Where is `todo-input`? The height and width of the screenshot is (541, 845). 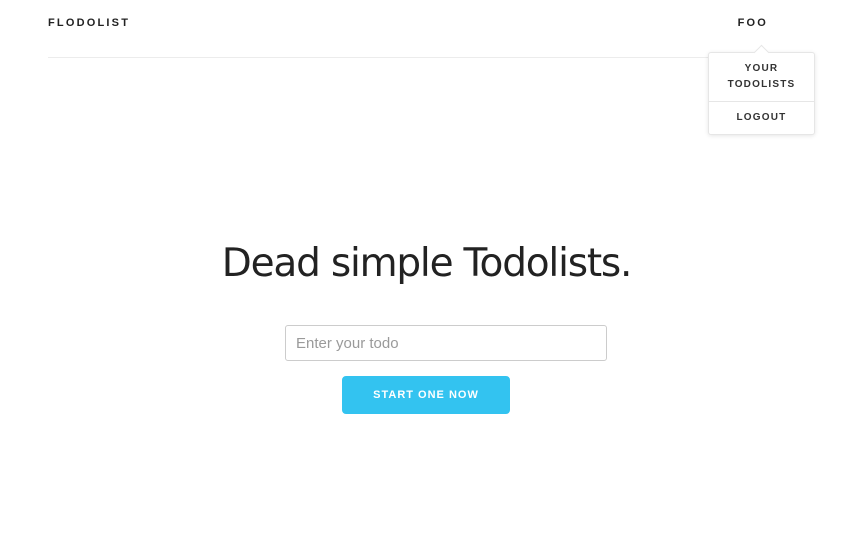 todo-input is located at coordinates (446, 343).